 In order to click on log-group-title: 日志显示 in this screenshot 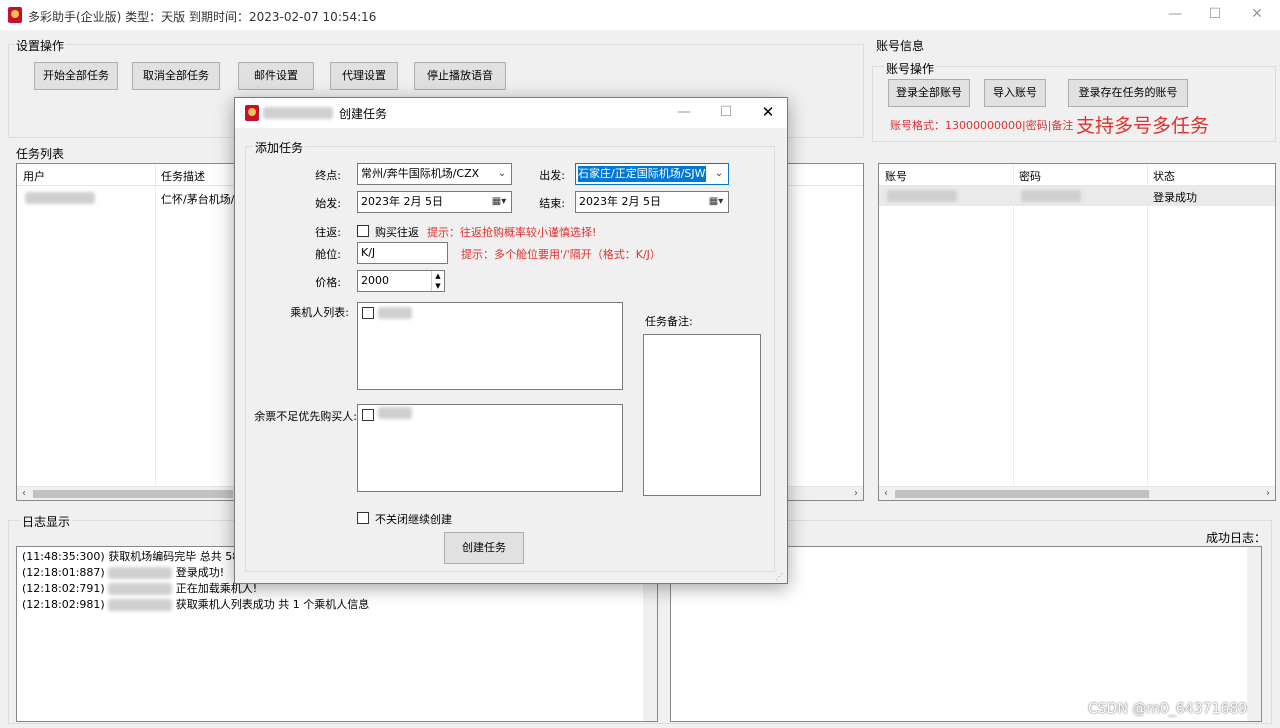, I will do `click(46, 521)`.